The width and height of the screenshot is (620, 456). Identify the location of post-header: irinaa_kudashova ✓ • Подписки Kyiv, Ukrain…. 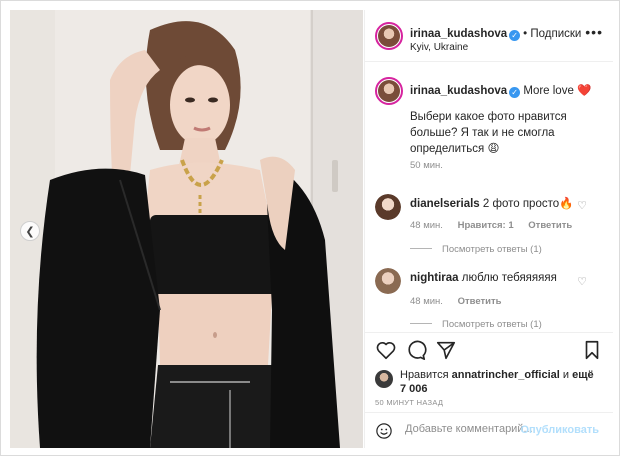
(489, 36).